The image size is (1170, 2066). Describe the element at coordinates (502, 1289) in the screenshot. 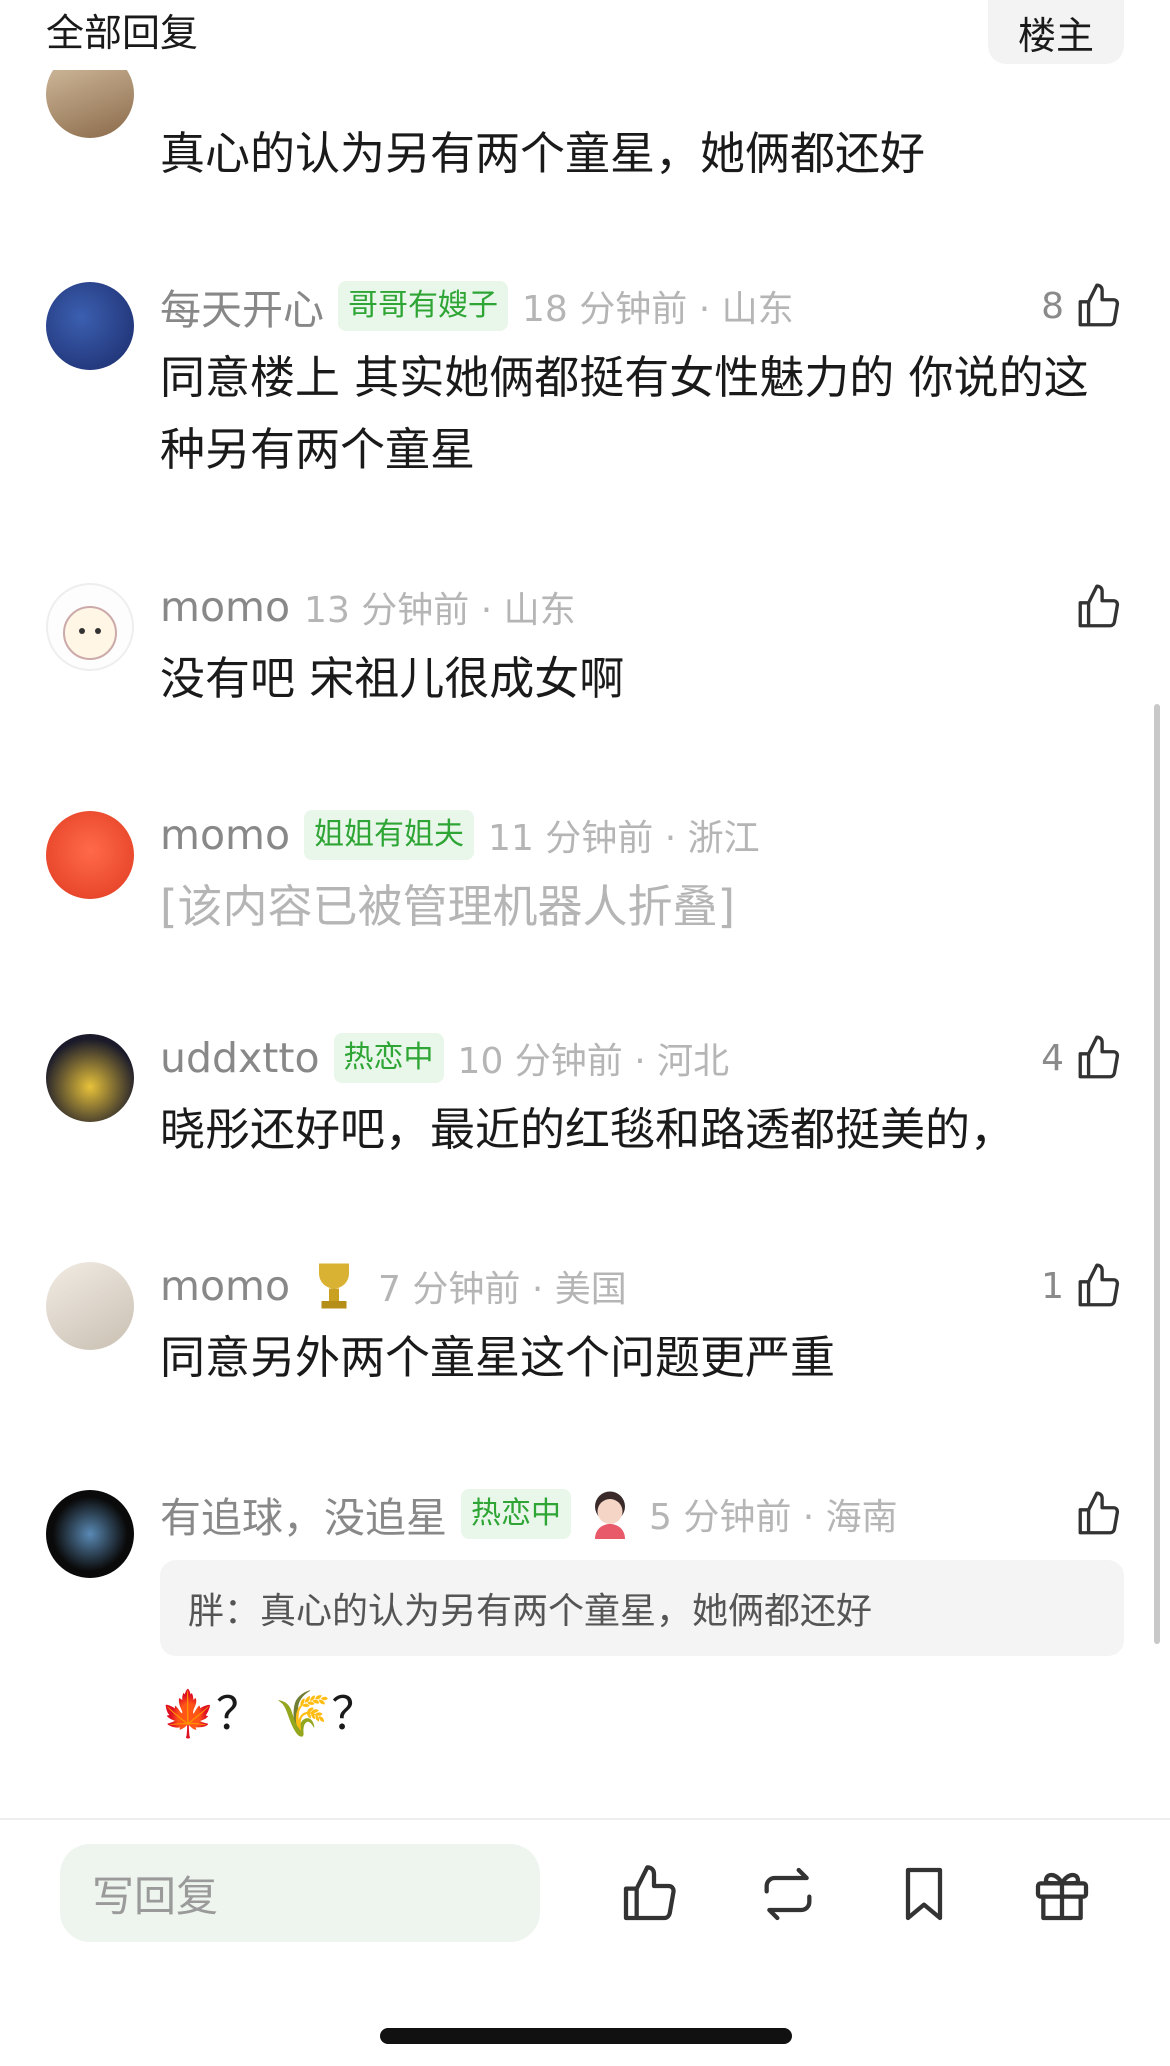

I see `timestamp-location: 7 分钟前 · 美国` at that location.